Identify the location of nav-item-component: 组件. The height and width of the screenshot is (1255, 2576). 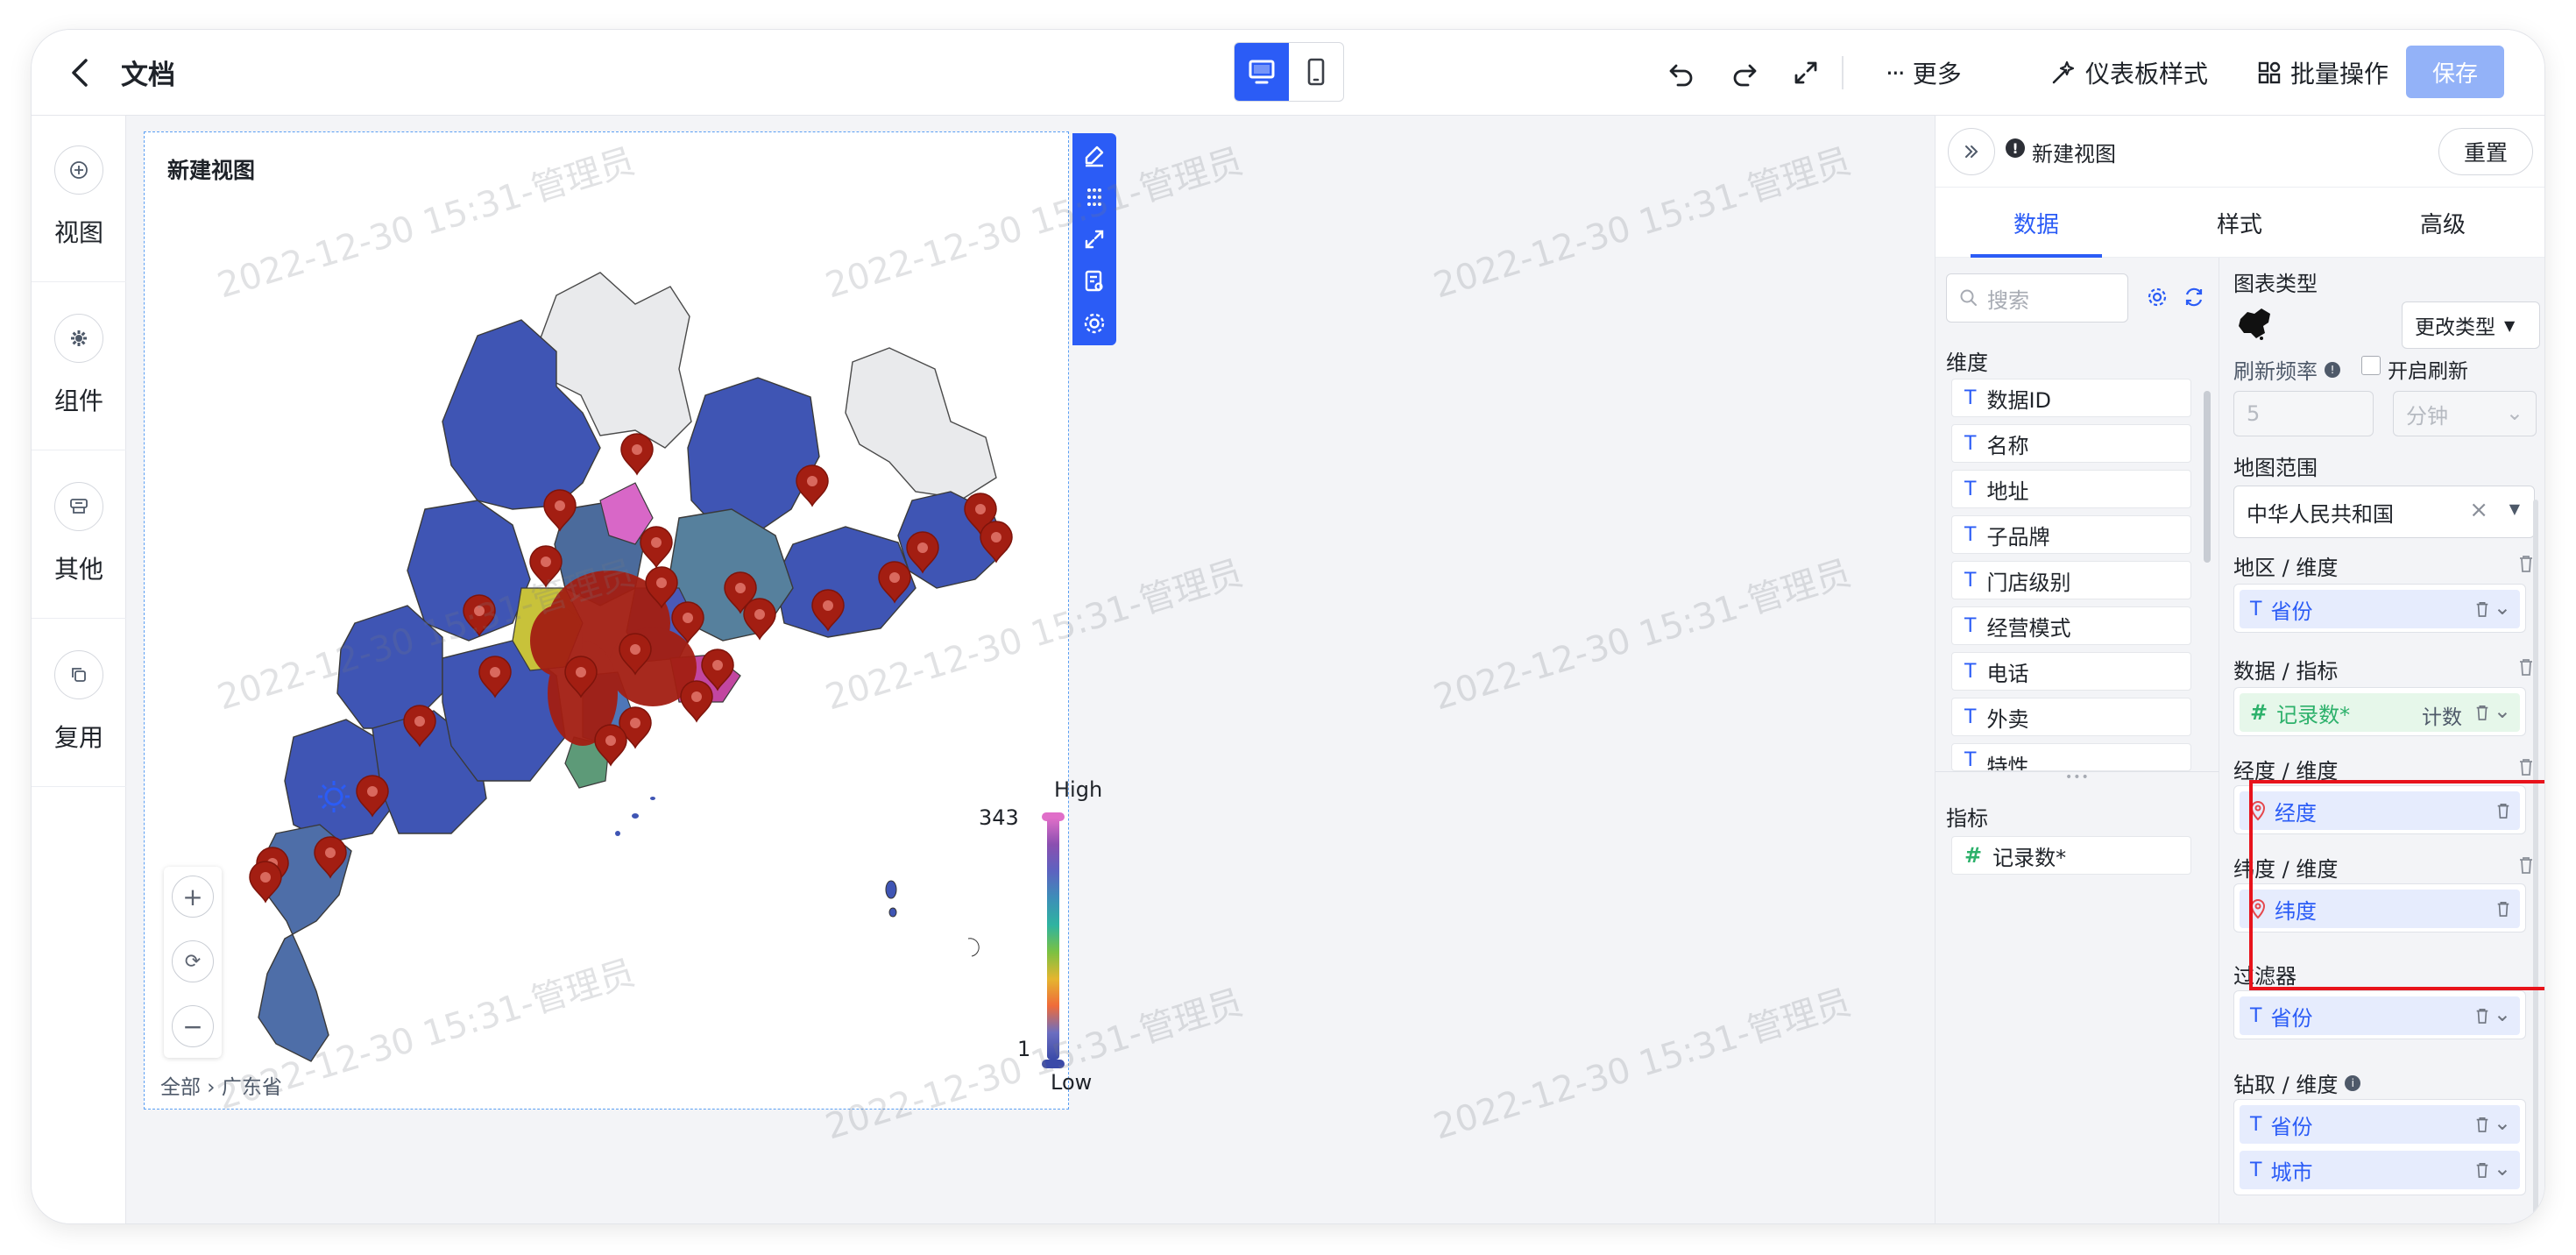
(79, 367).